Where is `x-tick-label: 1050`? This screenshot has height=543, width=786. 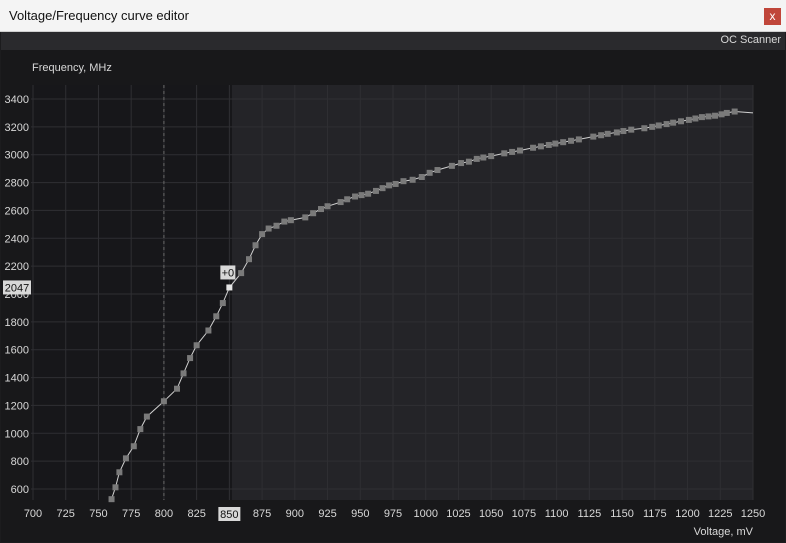 x-tick-label: 1050 is located at coordinates (491, 514).